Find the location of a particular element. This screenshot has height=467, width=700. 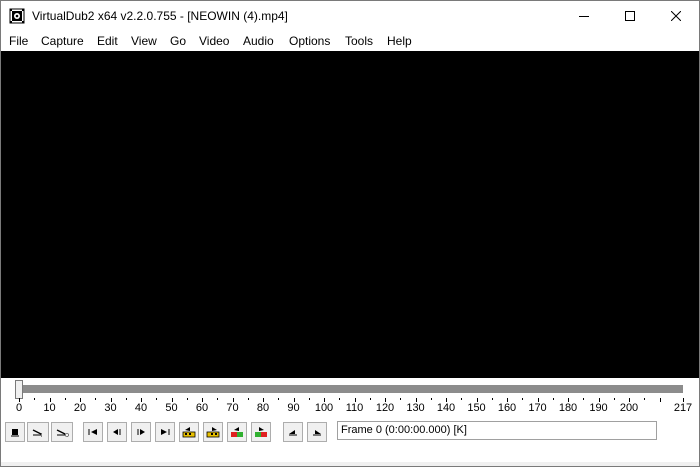

scene-back-button is located at coordinates (237, 432).